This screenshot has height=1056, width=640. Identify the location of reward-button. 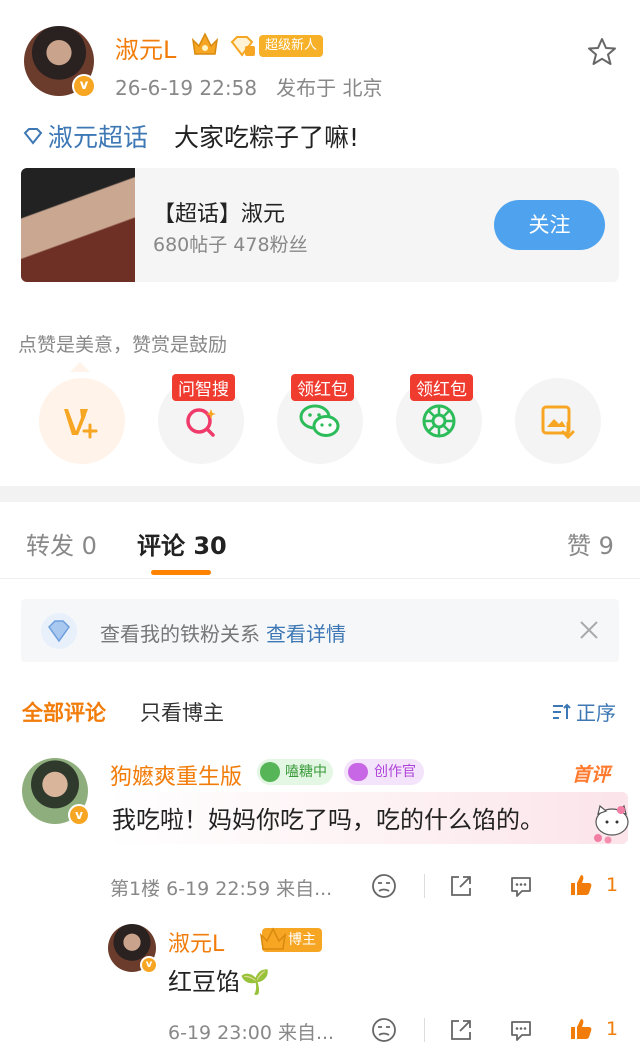
(82, 421).